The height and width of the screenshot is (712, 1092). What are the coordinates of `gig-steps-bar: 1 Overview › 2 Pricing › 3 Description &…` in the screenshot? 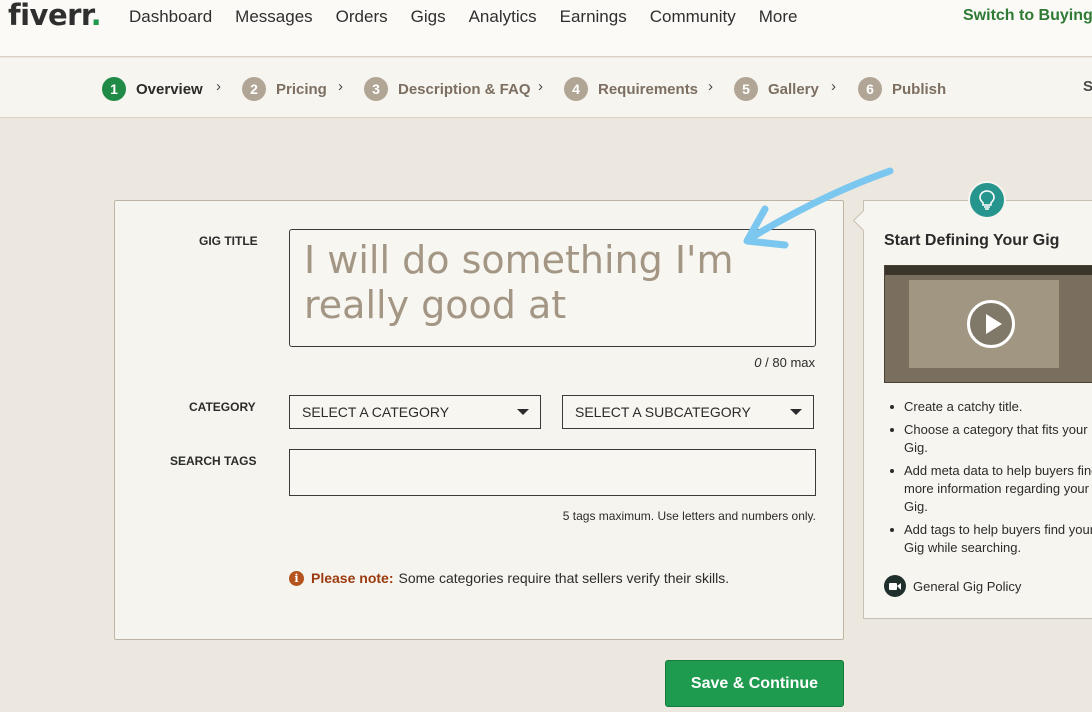 It's located at (546, 88).